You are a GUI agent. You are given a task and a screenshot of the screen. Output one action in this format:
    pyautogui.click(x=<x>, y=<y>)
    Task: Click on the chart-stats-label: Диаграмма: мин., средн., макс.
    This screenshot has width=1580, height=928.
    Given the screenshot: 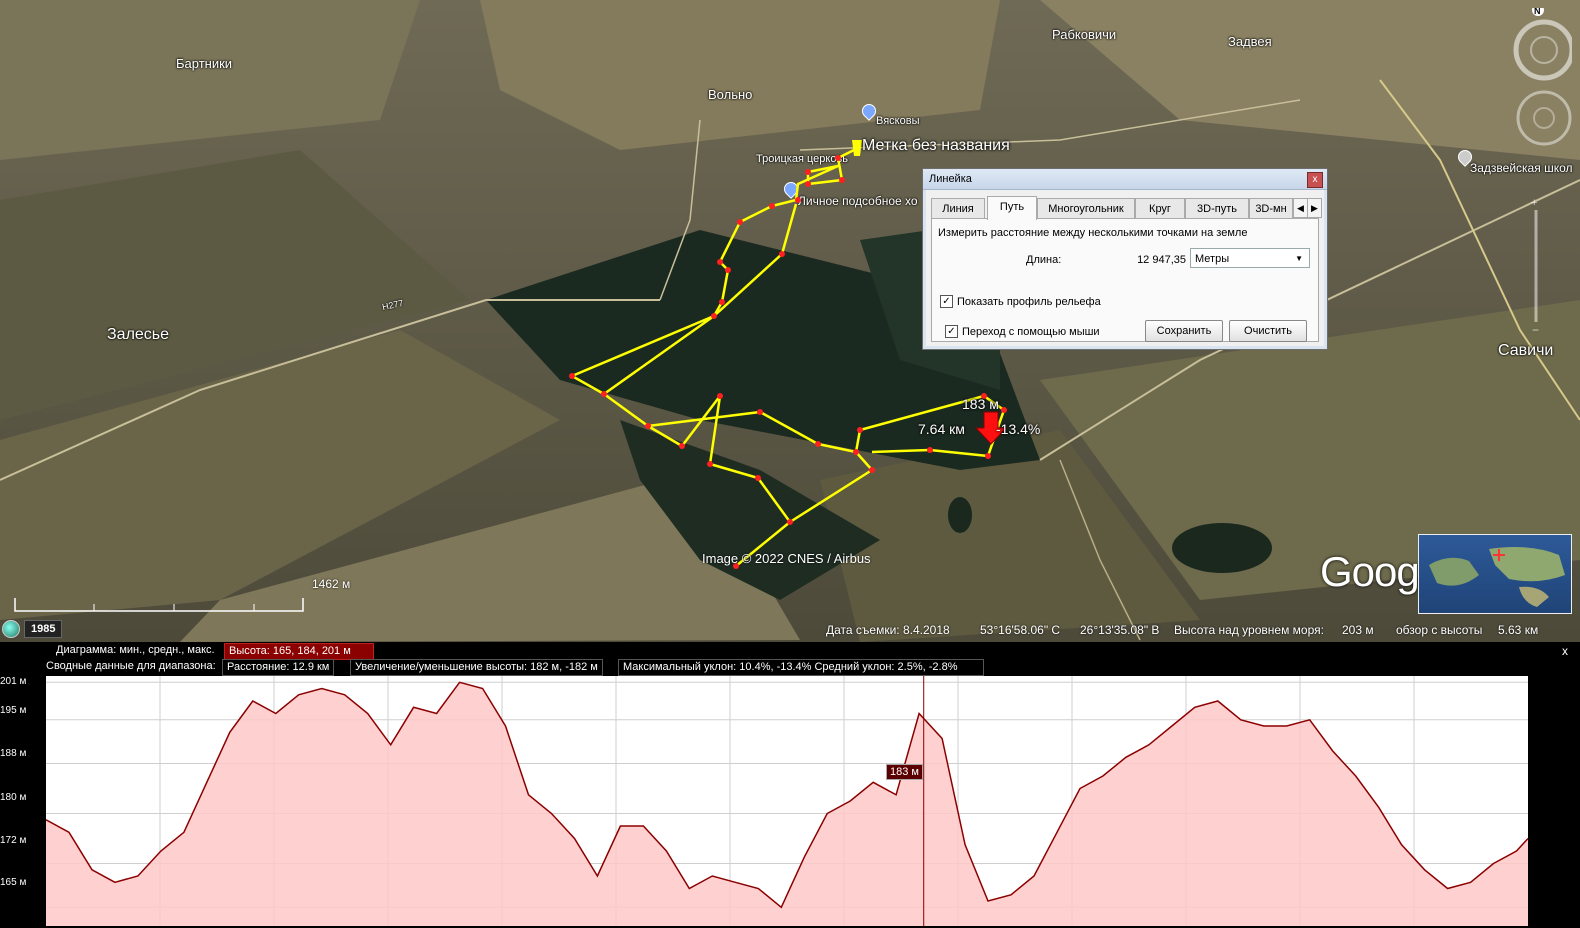 What is the action you would take?
    pyautogui.click(x=135, y=650)
    